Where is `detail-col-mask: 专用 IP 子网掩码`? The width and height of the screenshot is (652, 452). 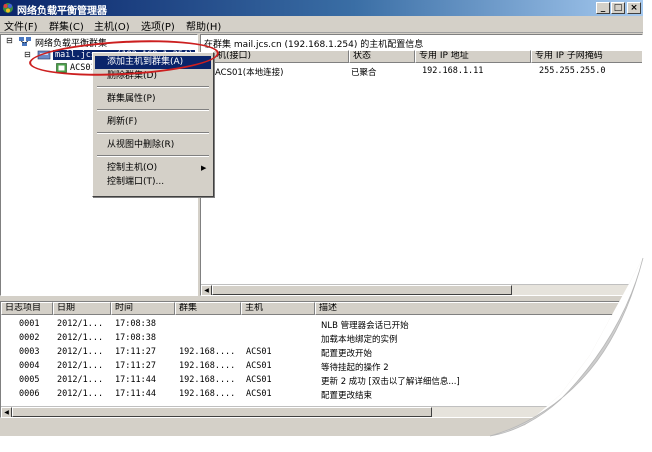
detail-col-mask: 专用 IP 子网掩码 is located at coordinates (586, 56).